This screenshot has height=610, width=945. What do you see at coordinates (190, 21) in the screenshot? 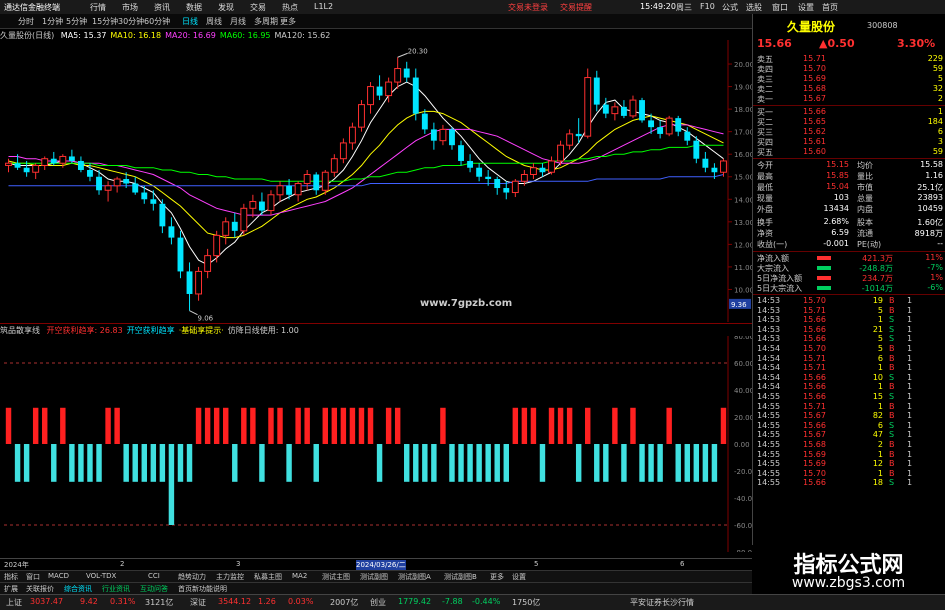
I see `period-tab-6: 日线` at bounding box center [190, 21].